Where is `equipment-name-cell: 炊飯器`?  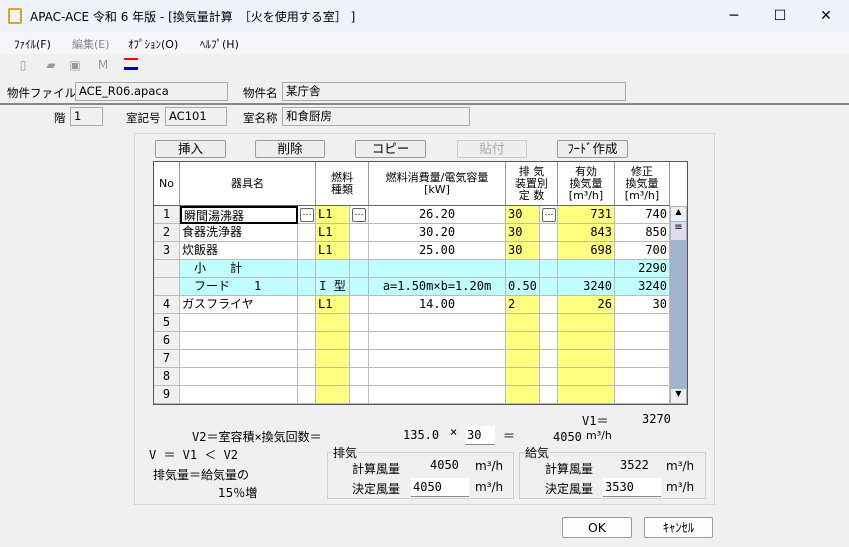
equipment-name-cell: 炊飯器 is located at coordinates (239, 251).